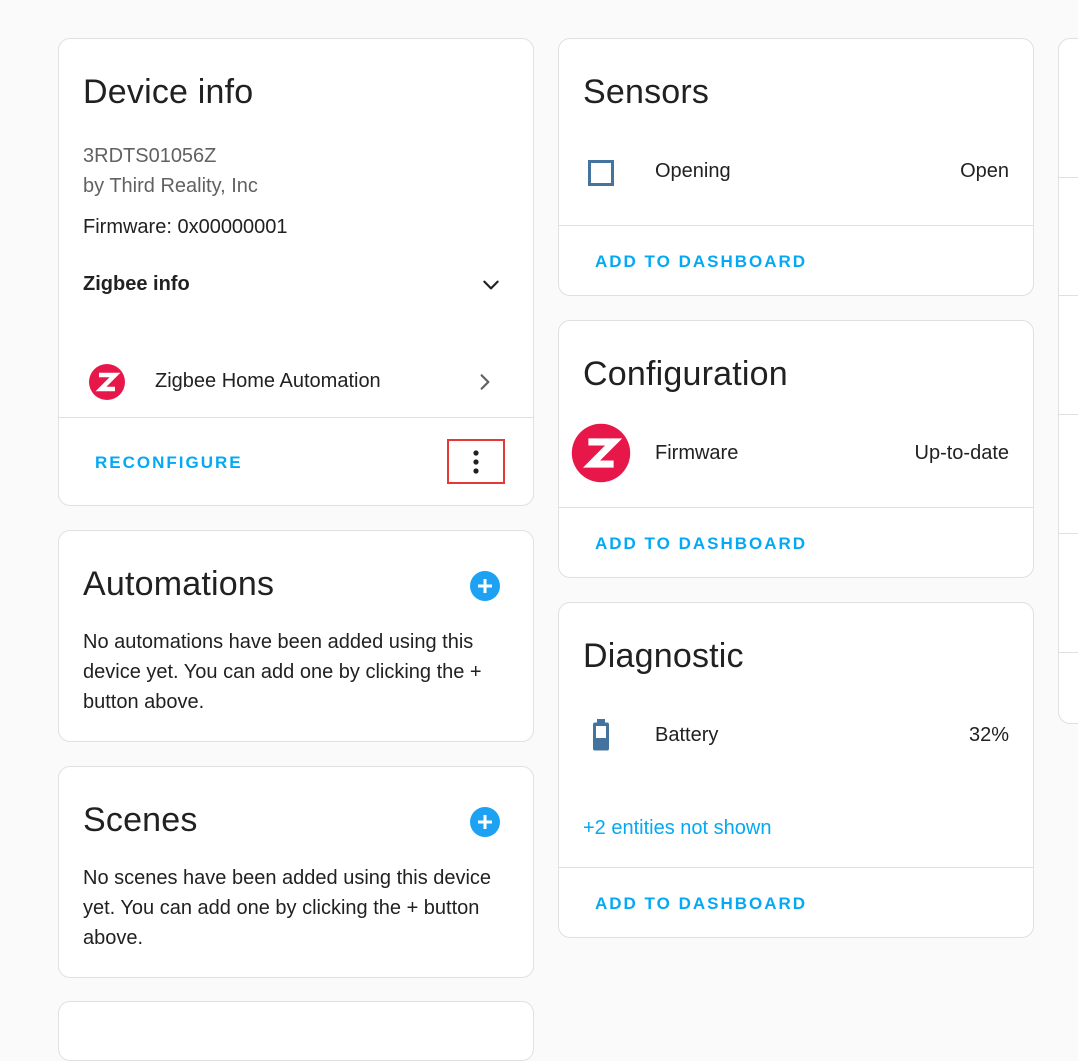 The image size is (1078, 1061). I want to click on sensors-card: Sensors Opening Open ADD TO DASHBOARD, so click(796, 167).